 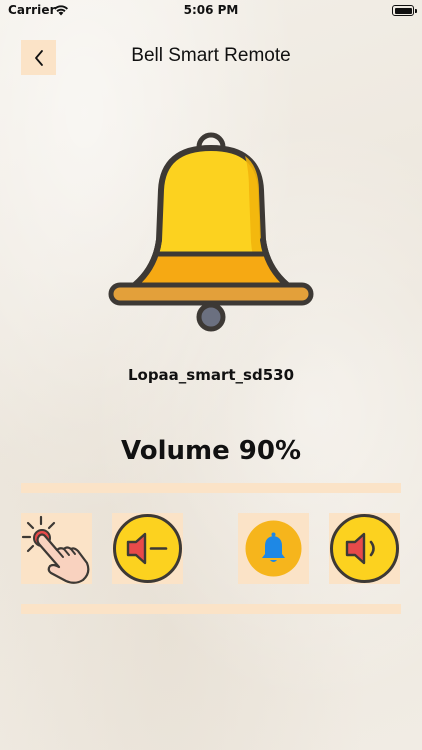 I want to click on page-title: Bell Smart Remote, so click(x=211, y=55).